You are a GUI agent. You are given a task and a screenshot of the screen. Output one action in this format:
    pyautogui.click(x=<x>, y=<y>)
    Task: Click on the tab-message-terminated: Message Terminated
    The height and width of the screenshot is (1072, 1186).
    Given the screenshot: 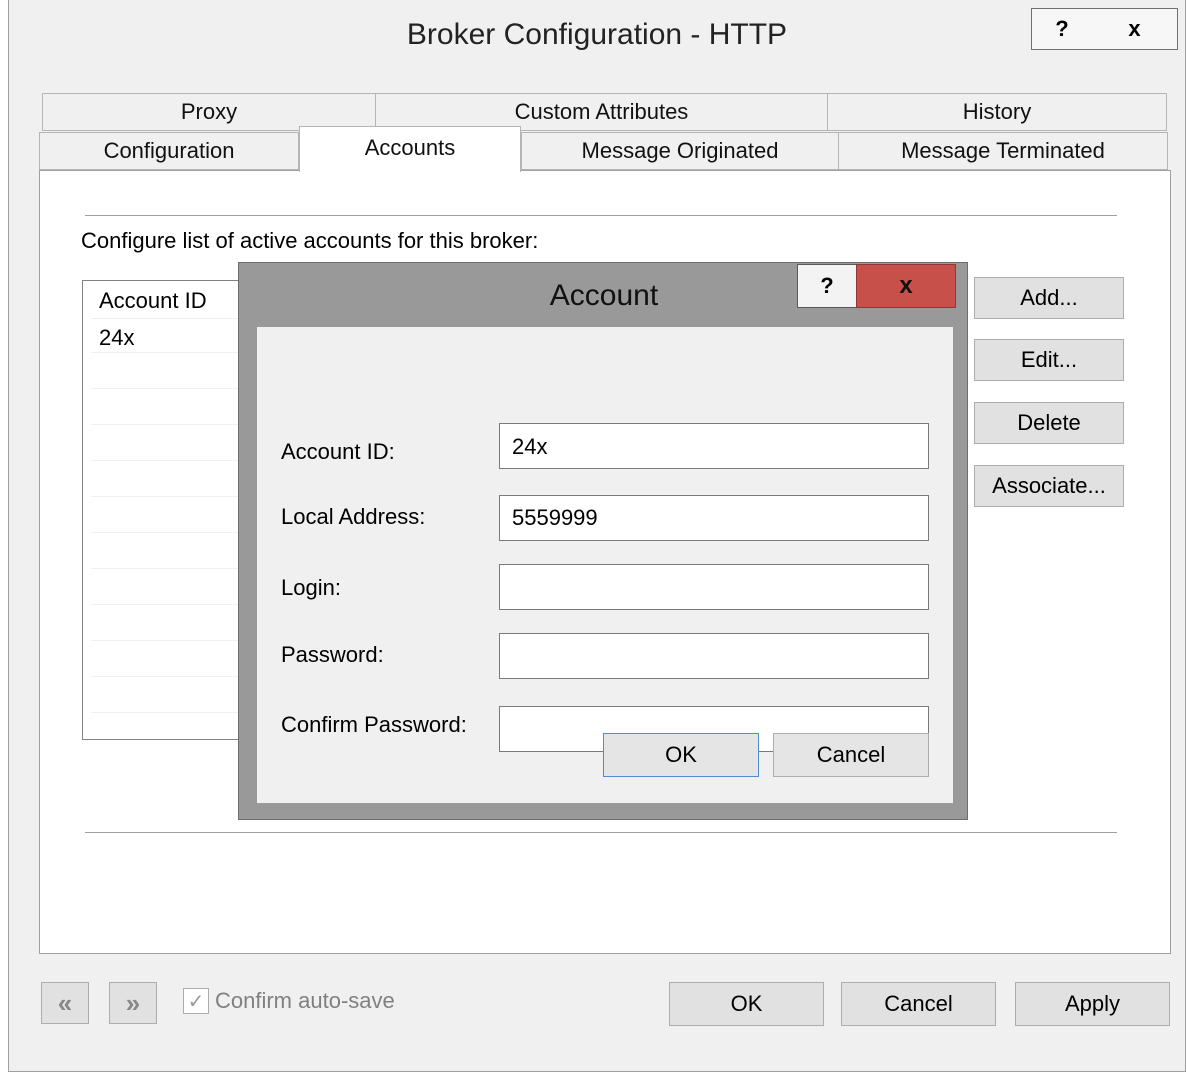 What is the action you would take?
    pyautogui.click(x=1003, y=151)
    